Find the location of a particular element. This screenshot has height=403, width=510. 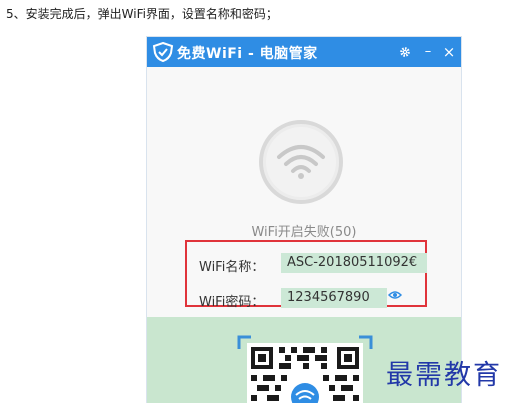

shield-check-icon is located at coordinates (163, 52).